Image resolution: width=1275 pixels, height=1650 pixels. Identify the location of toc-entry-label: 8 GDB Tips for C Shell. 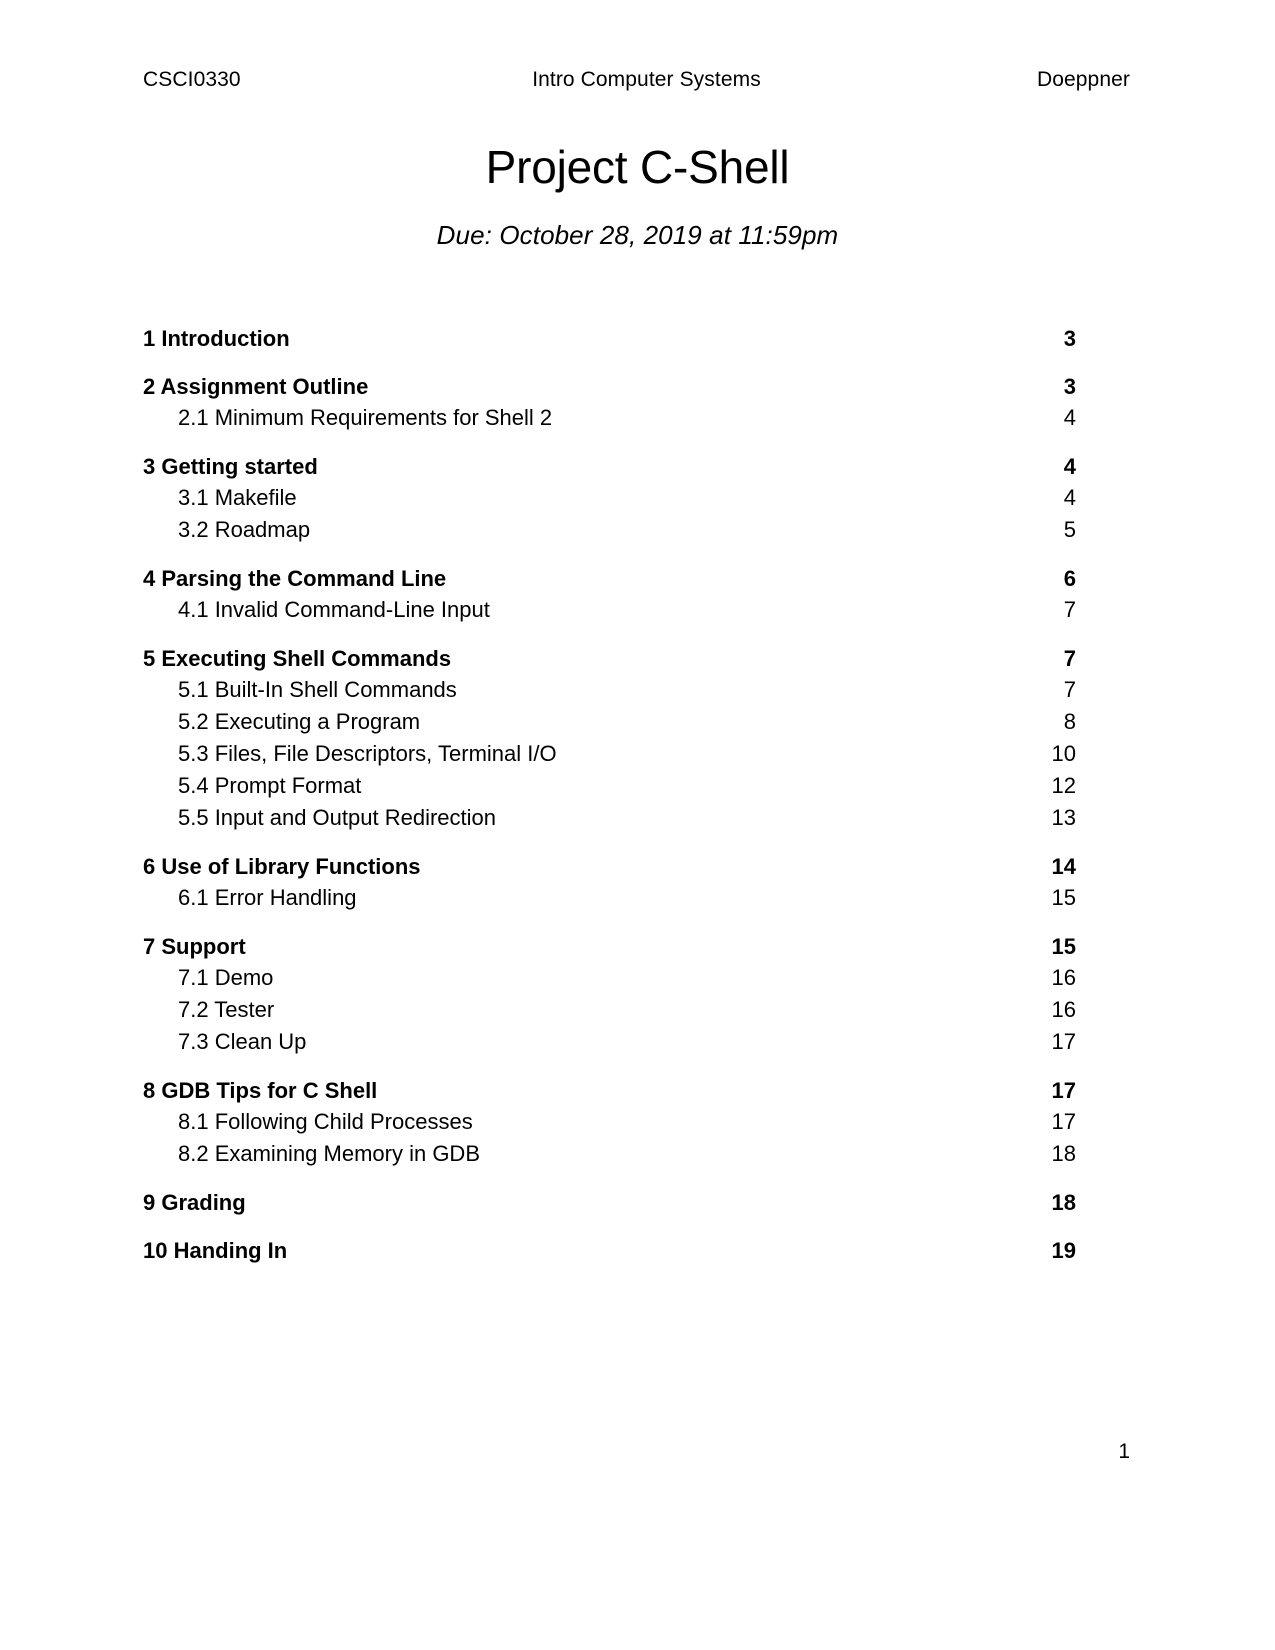
(260, 1090).